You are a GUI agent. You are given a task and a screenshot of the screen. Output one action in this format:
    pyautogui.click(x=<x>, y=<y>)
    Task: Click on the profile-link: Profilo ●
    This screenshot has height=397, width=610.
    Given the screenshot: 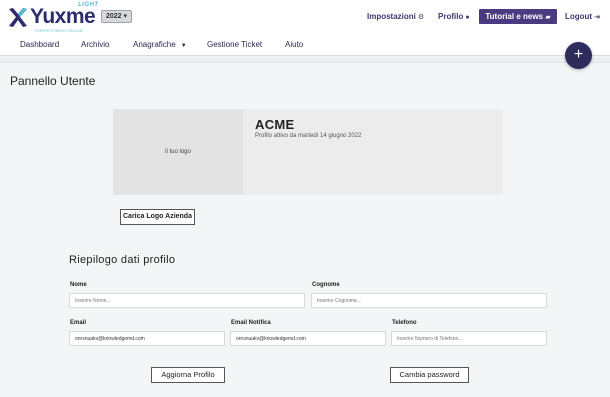 What is the action you would take?
    pyautogui.click(x=454, y=16)
    